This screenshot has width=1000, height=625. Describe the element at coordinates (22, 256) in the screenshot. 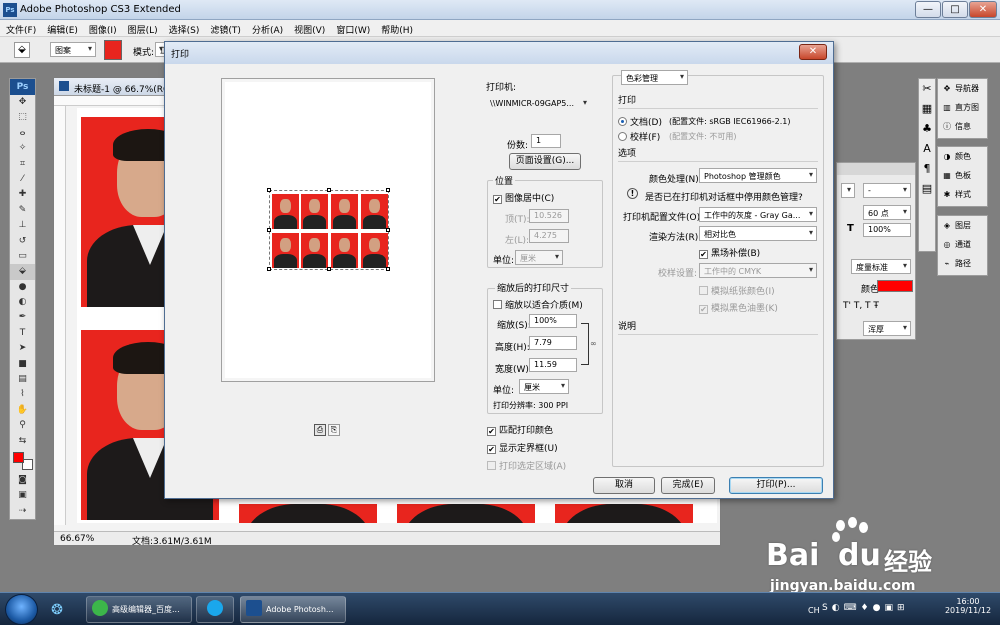

I see `eraser-tool-icon: ▭` at that location.